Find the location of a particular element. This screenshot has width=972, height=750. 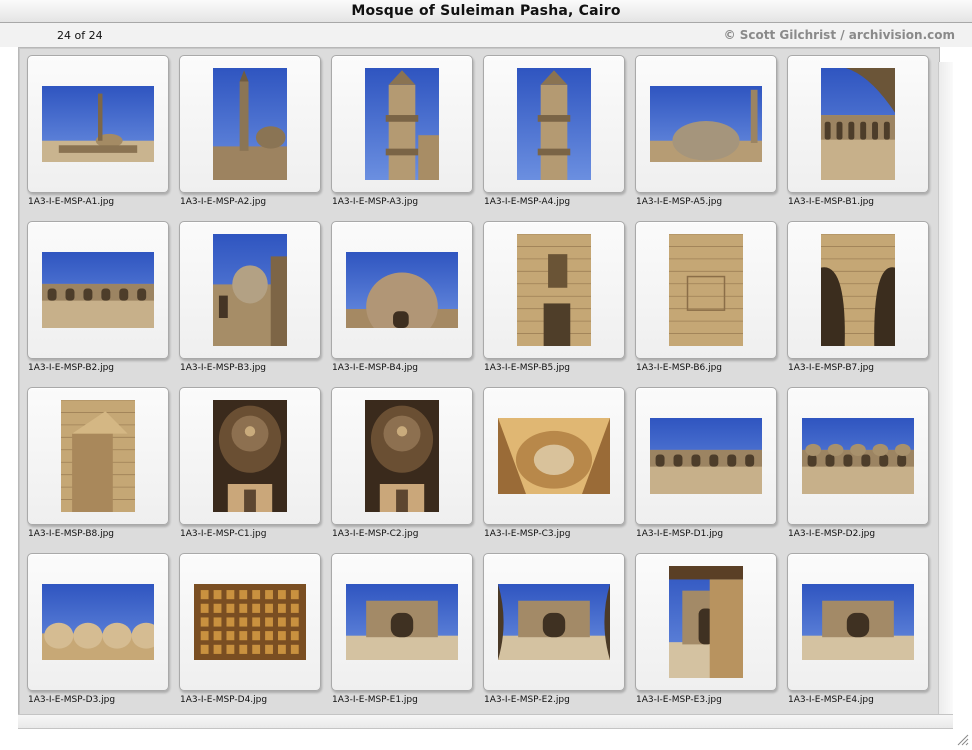

thumbnail-filename: 1A3-I-E-MSP-B8.jpg is located at coordinates (71, 534).